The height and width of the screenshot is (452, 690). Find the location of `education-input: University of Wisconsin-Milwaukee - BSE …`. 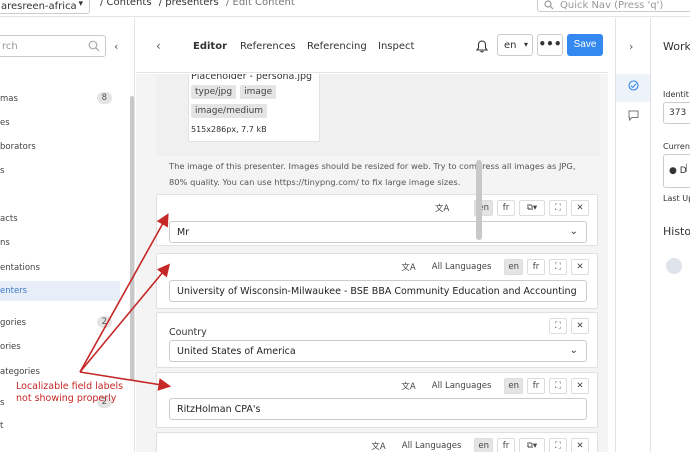

education-input: University of Wisconsin-Milwaukee - BSE … is located at coordinates (378, 291).